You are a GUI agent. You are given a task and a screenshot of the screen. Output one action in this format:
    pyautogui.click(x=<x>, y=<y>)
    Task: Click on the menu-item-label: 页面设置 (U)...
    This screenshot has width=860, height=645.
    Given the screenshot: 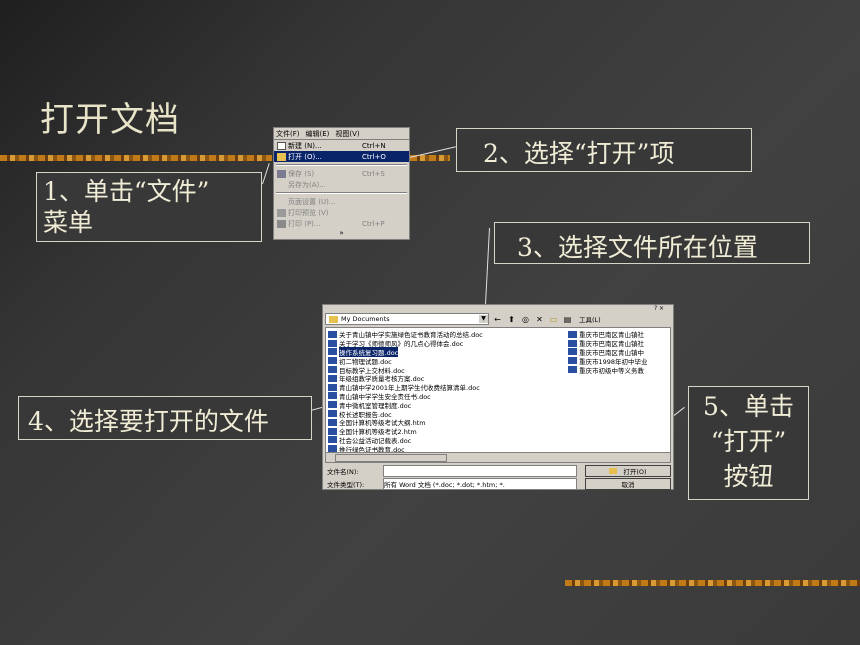 What is the action you would take?
    pyautogui.click(x=312, y=201)
    